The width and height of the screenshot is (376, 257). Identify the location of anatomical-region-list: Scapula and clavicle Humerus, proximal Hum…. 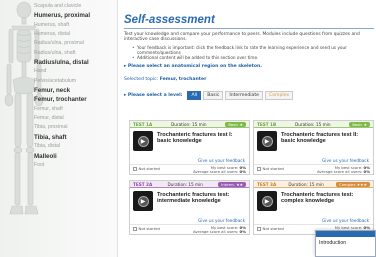
(75, 86).